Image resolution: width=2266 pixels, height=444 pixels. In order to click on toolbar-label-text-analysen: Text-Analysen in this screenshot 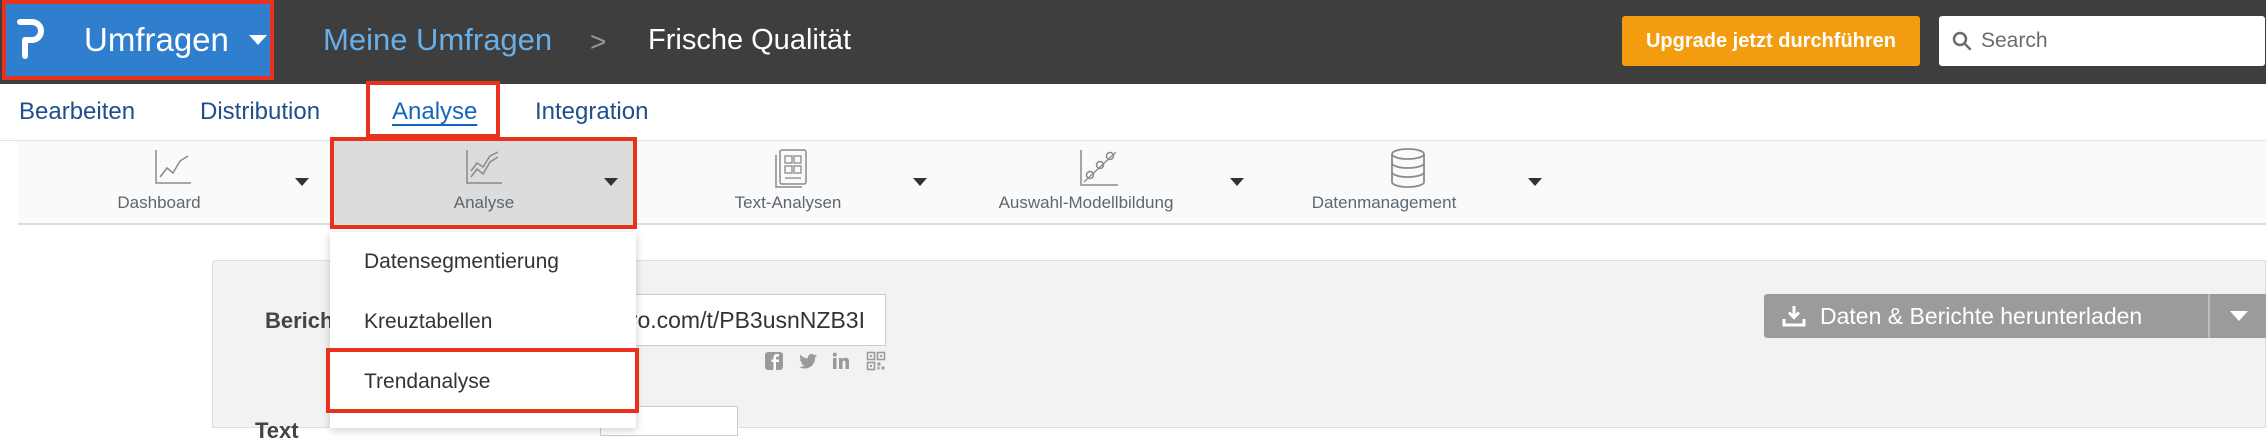, I will do `click(788, 202)`.